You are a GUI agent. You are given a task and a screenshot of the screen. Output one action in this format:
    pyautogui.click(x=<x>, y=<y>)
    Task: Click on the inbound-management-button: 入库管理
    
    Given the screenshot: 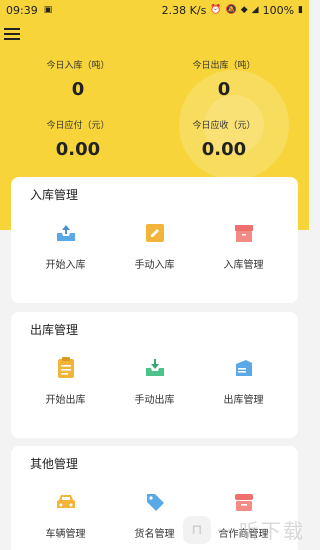 What is the action you would take?
    pyautogui.click(x=244, y=246)
    